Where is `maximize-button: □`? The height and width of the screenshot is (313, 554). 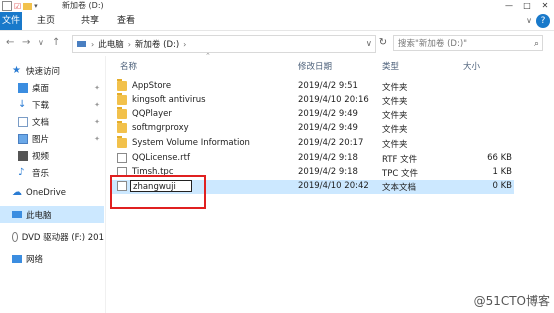 maximize-button: □ is located at coordinates (527, 6).